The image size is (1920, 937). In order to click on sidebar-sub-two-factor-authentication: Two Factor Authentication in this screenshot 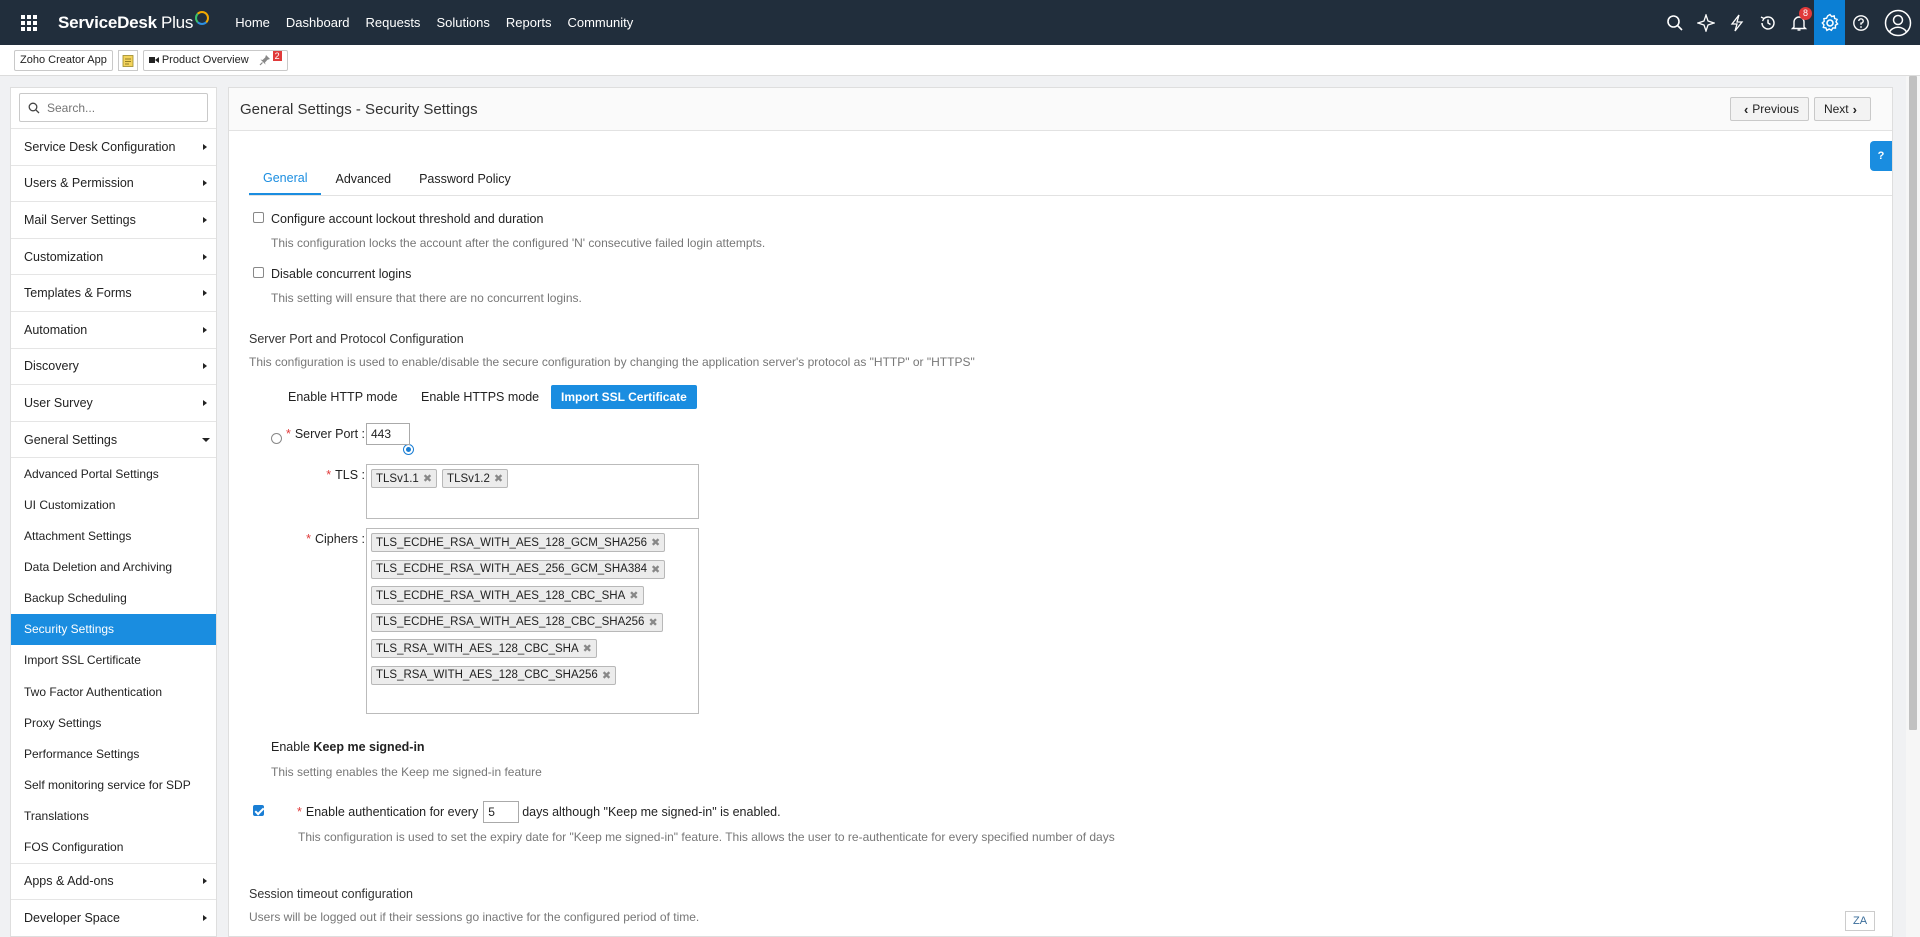, I will do `click(113, 692)`.